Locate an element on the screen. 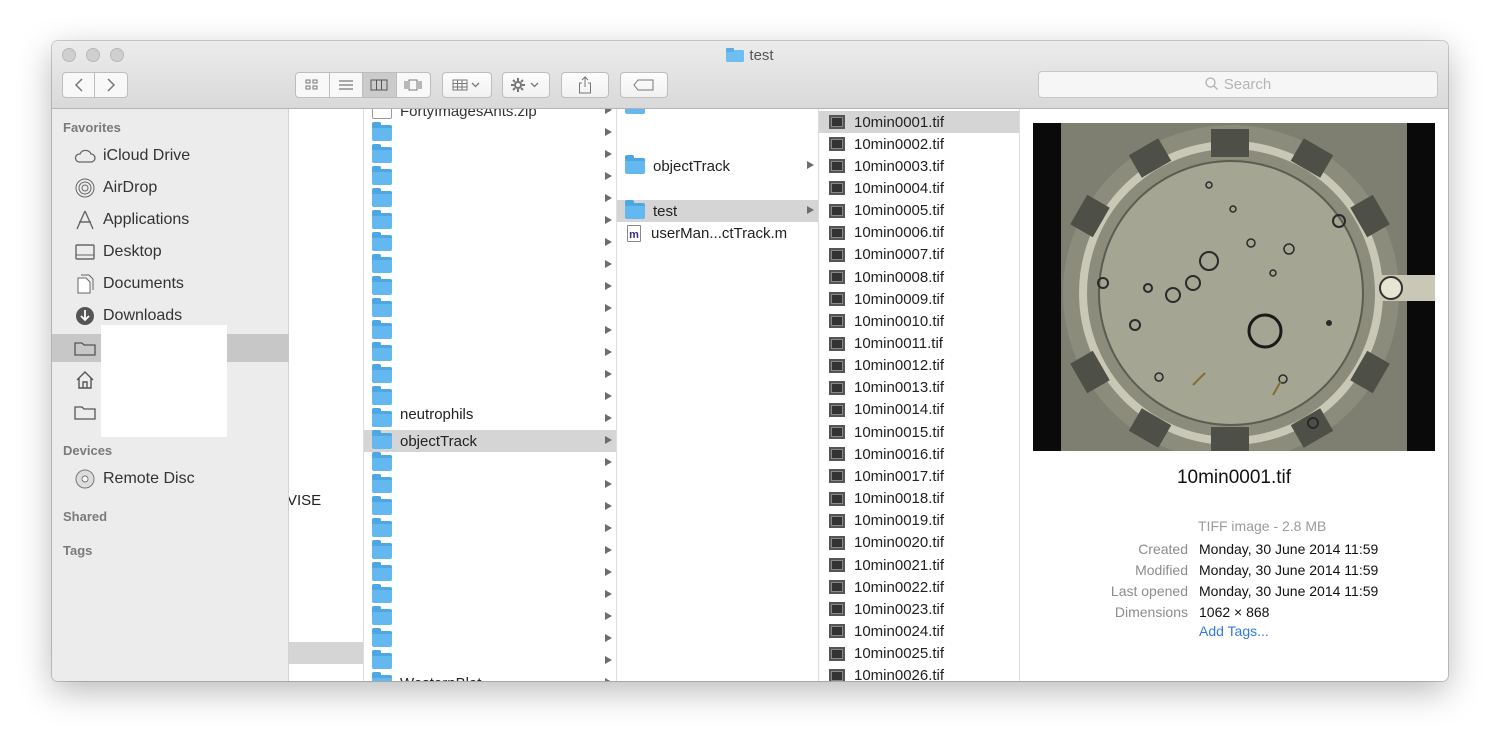 The width and height of the screenshot is (1500, 742). file-name: 10min0022.tif is located at coordinates (899, 587).